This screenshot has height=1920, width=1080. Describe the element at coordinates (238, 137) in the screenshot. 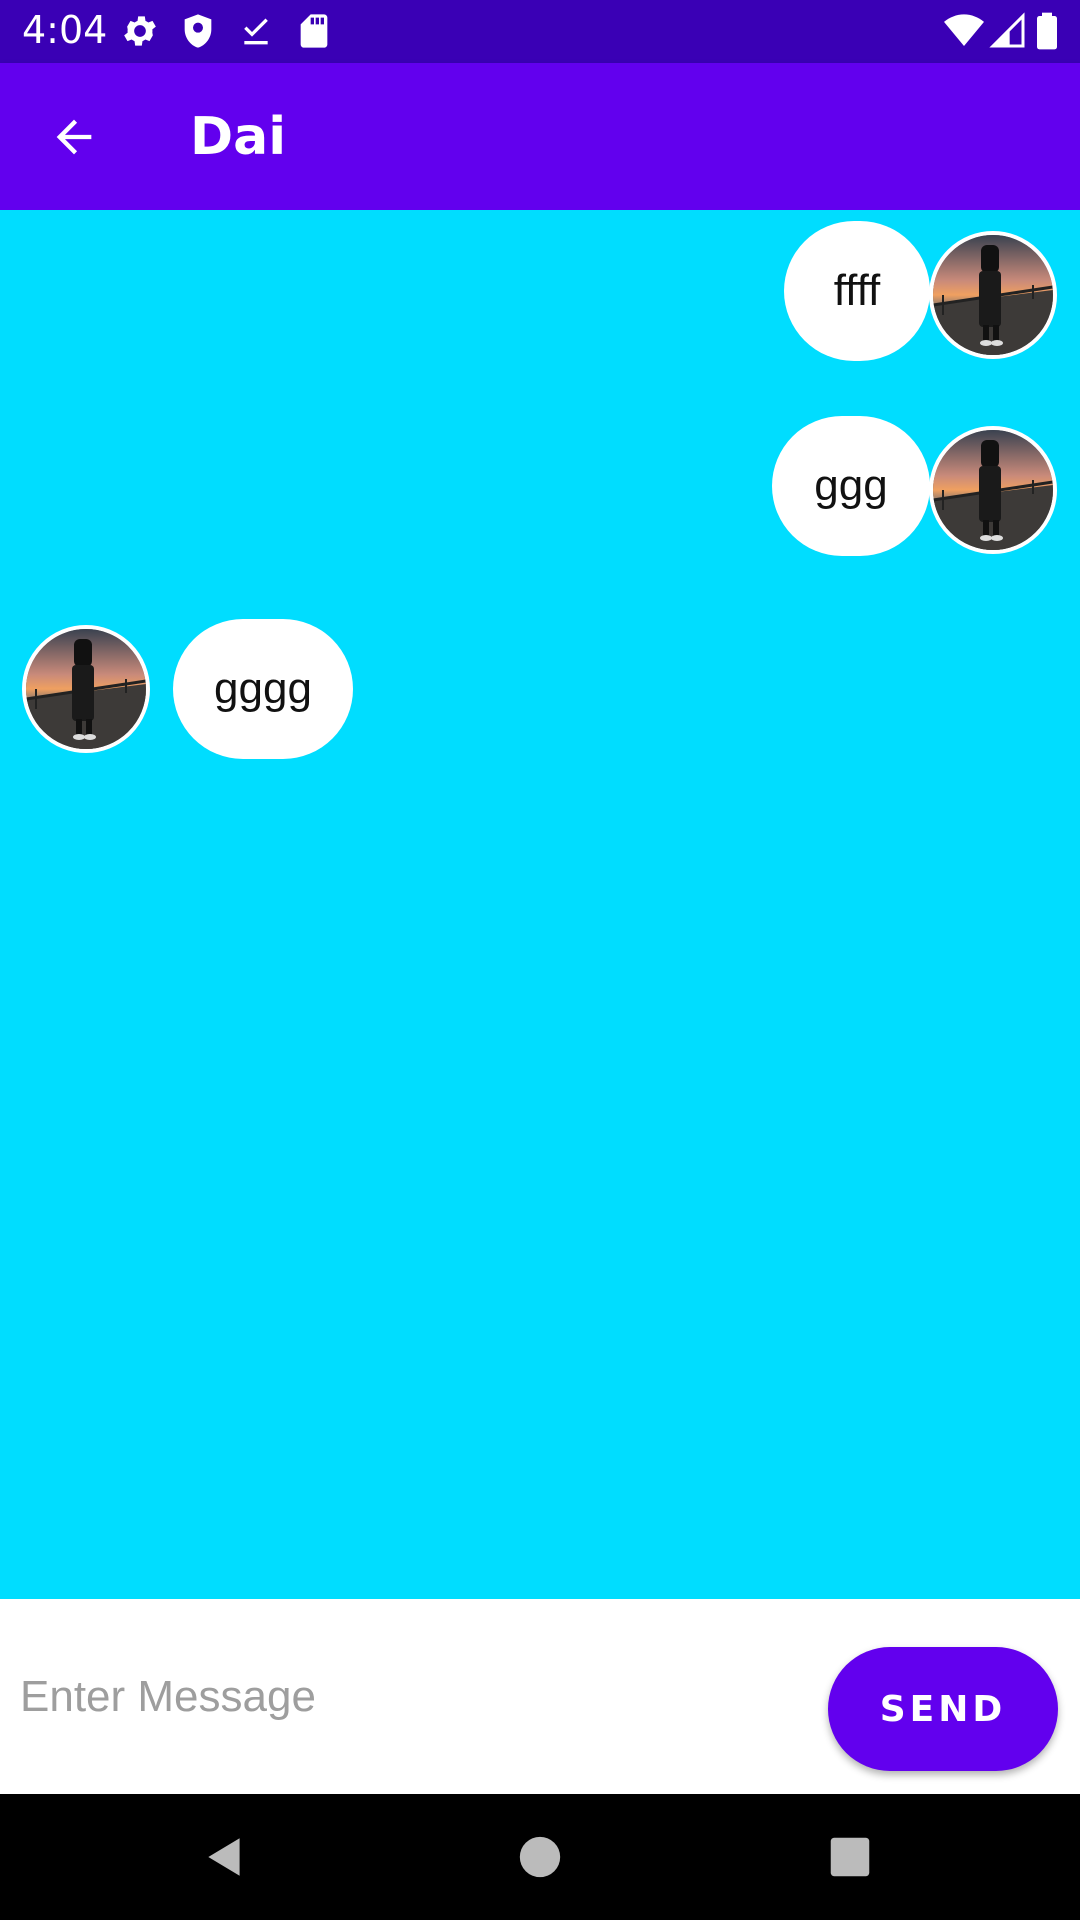

I see `page-title: Dai` at that location.